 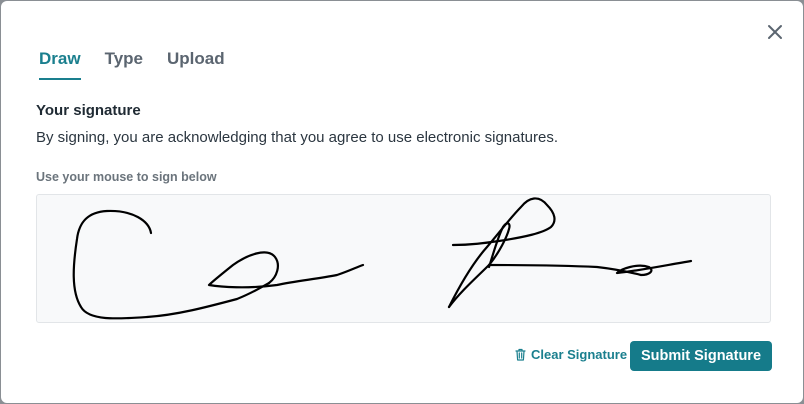 I want to click on tab-type: Type, so click(x=124, y=64).